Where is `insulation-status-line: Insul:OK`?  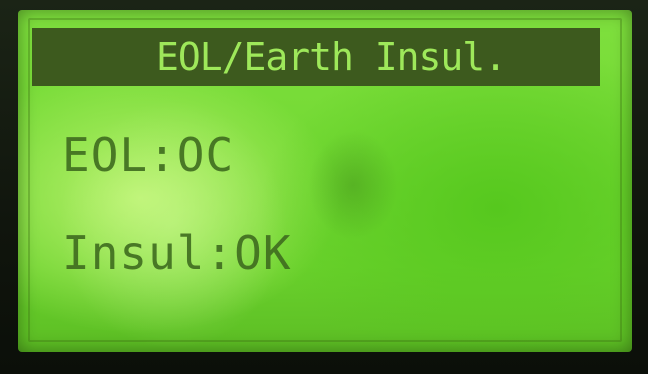 insulation-status-line: Insul:OK is located at coordinates (177, 253).